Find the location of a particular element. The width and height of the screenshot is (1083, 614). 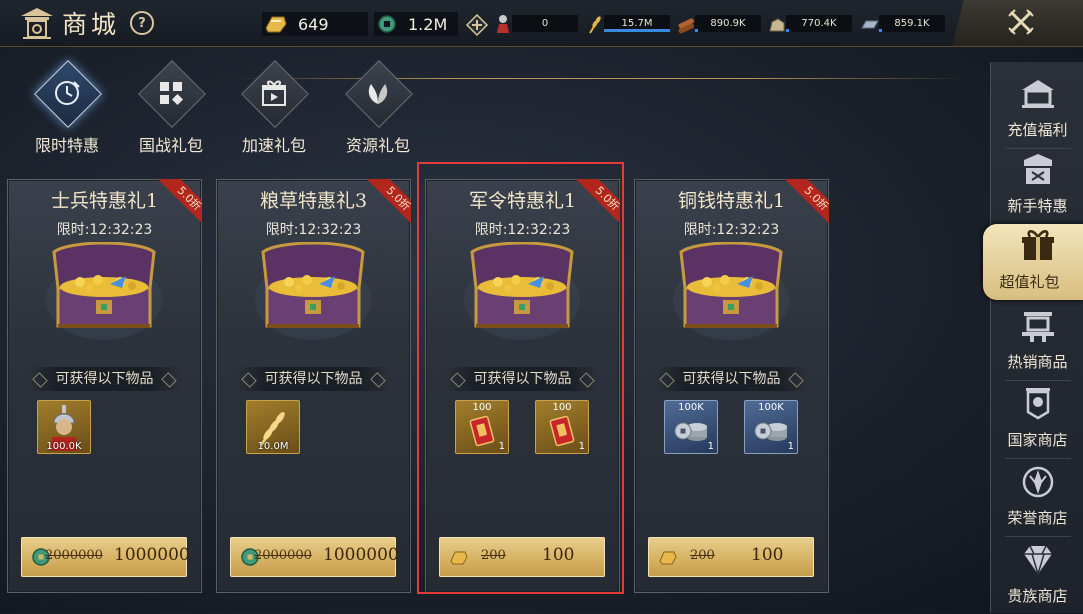

sidebar-item-newbie: 新手特惠 is located at coordinates (1037, 186).